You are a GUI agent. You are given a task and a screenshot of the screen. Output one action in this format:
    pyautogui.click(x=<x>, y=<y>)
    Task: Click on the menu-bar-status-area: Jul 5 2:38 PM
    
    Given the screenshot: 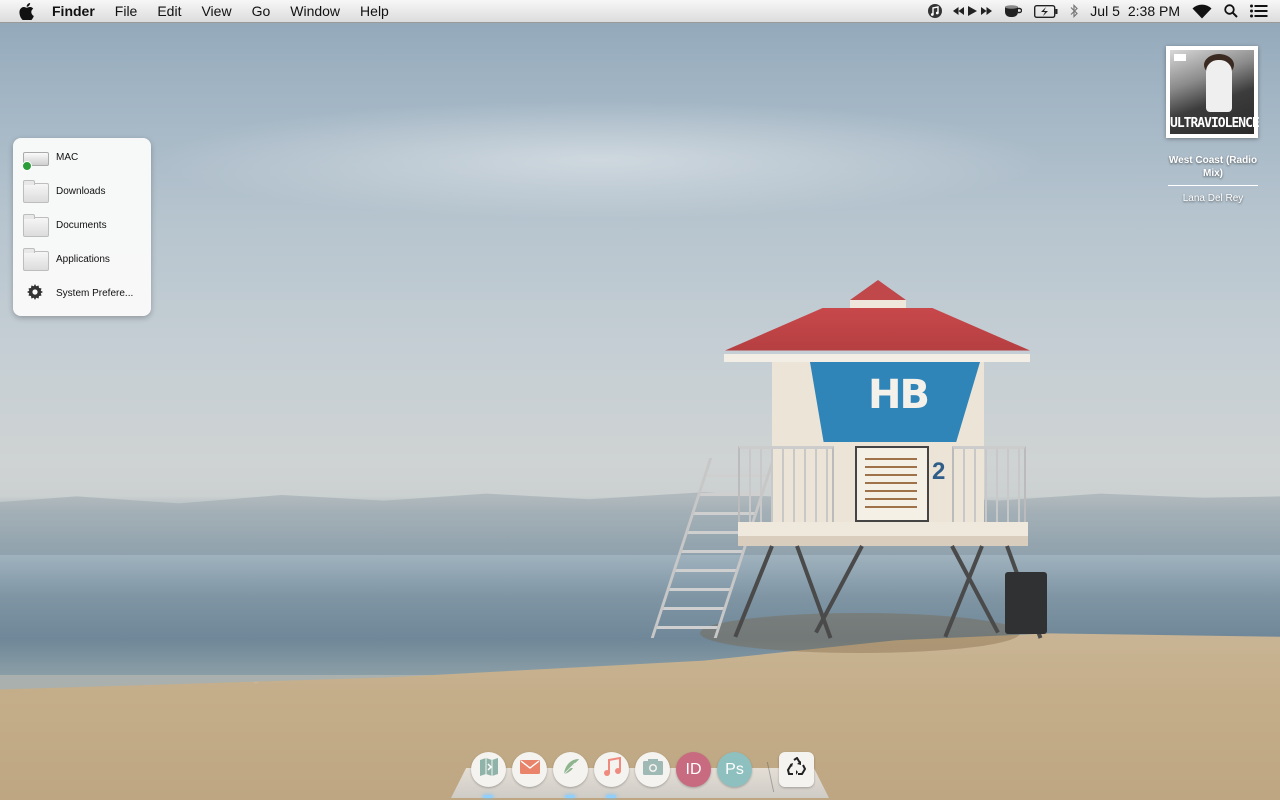 What is the action you would take?
    pyautogui.click(x=1097, y=11)
    